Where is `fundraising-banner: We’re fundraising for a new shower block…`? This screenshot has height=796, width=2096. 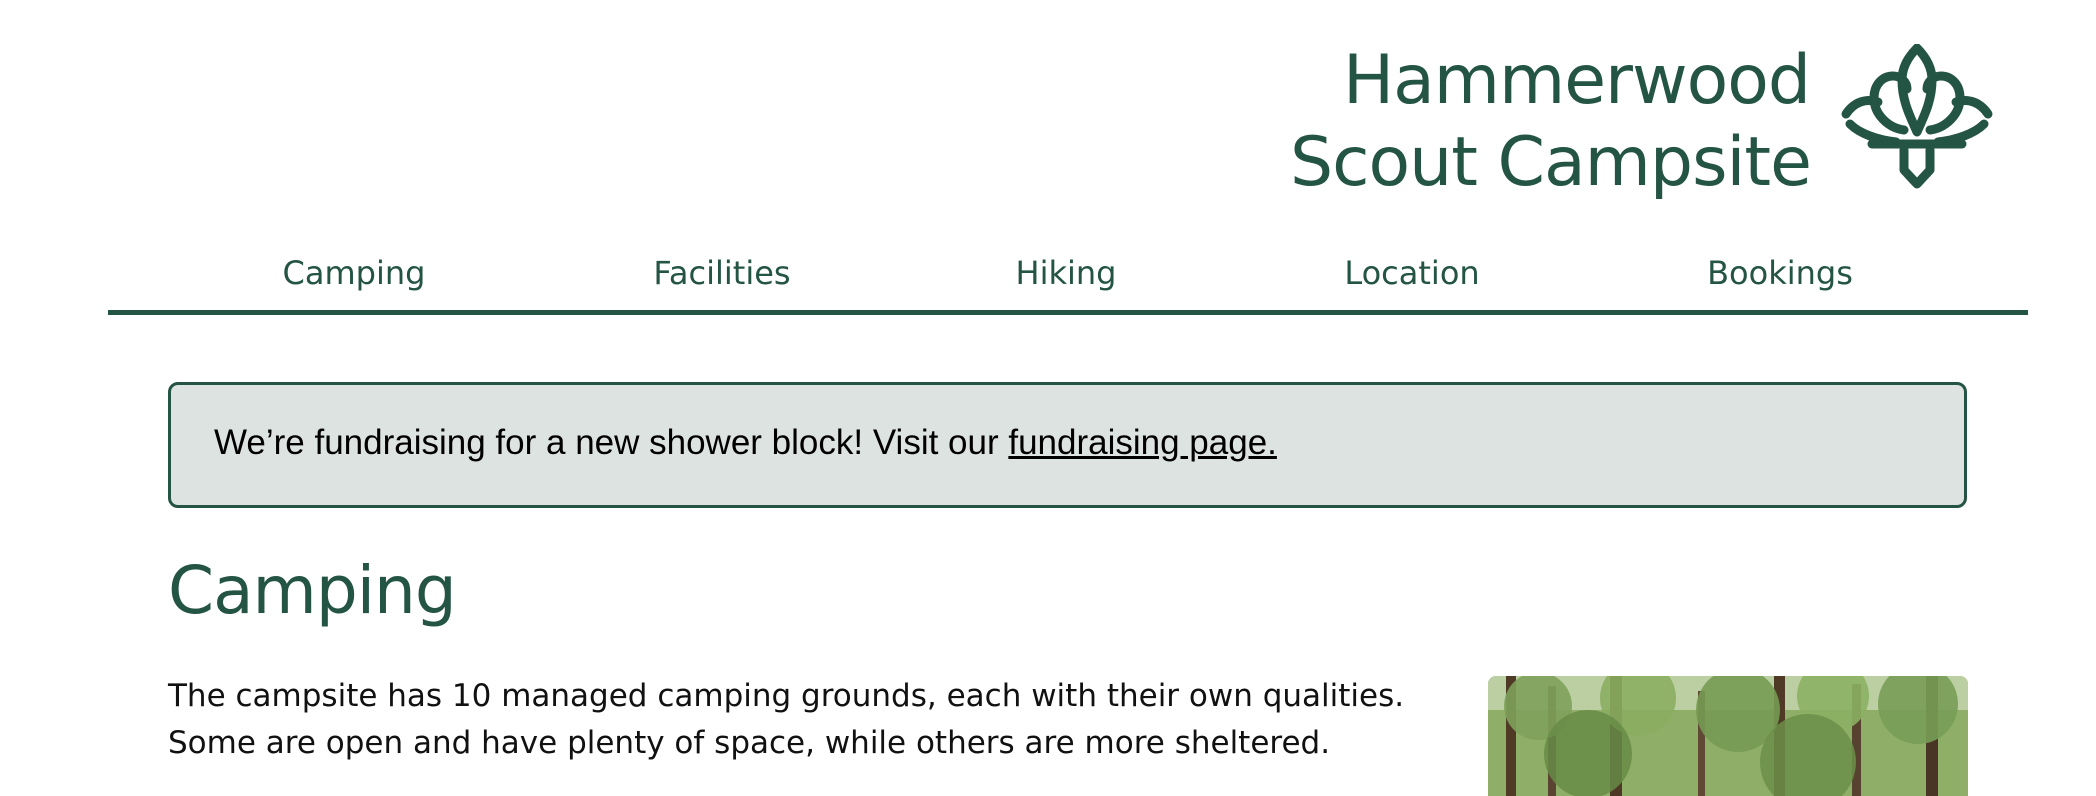 fundraising-banner: We’re fundraising for a new shower block… is located at coordinates (1067, 445).